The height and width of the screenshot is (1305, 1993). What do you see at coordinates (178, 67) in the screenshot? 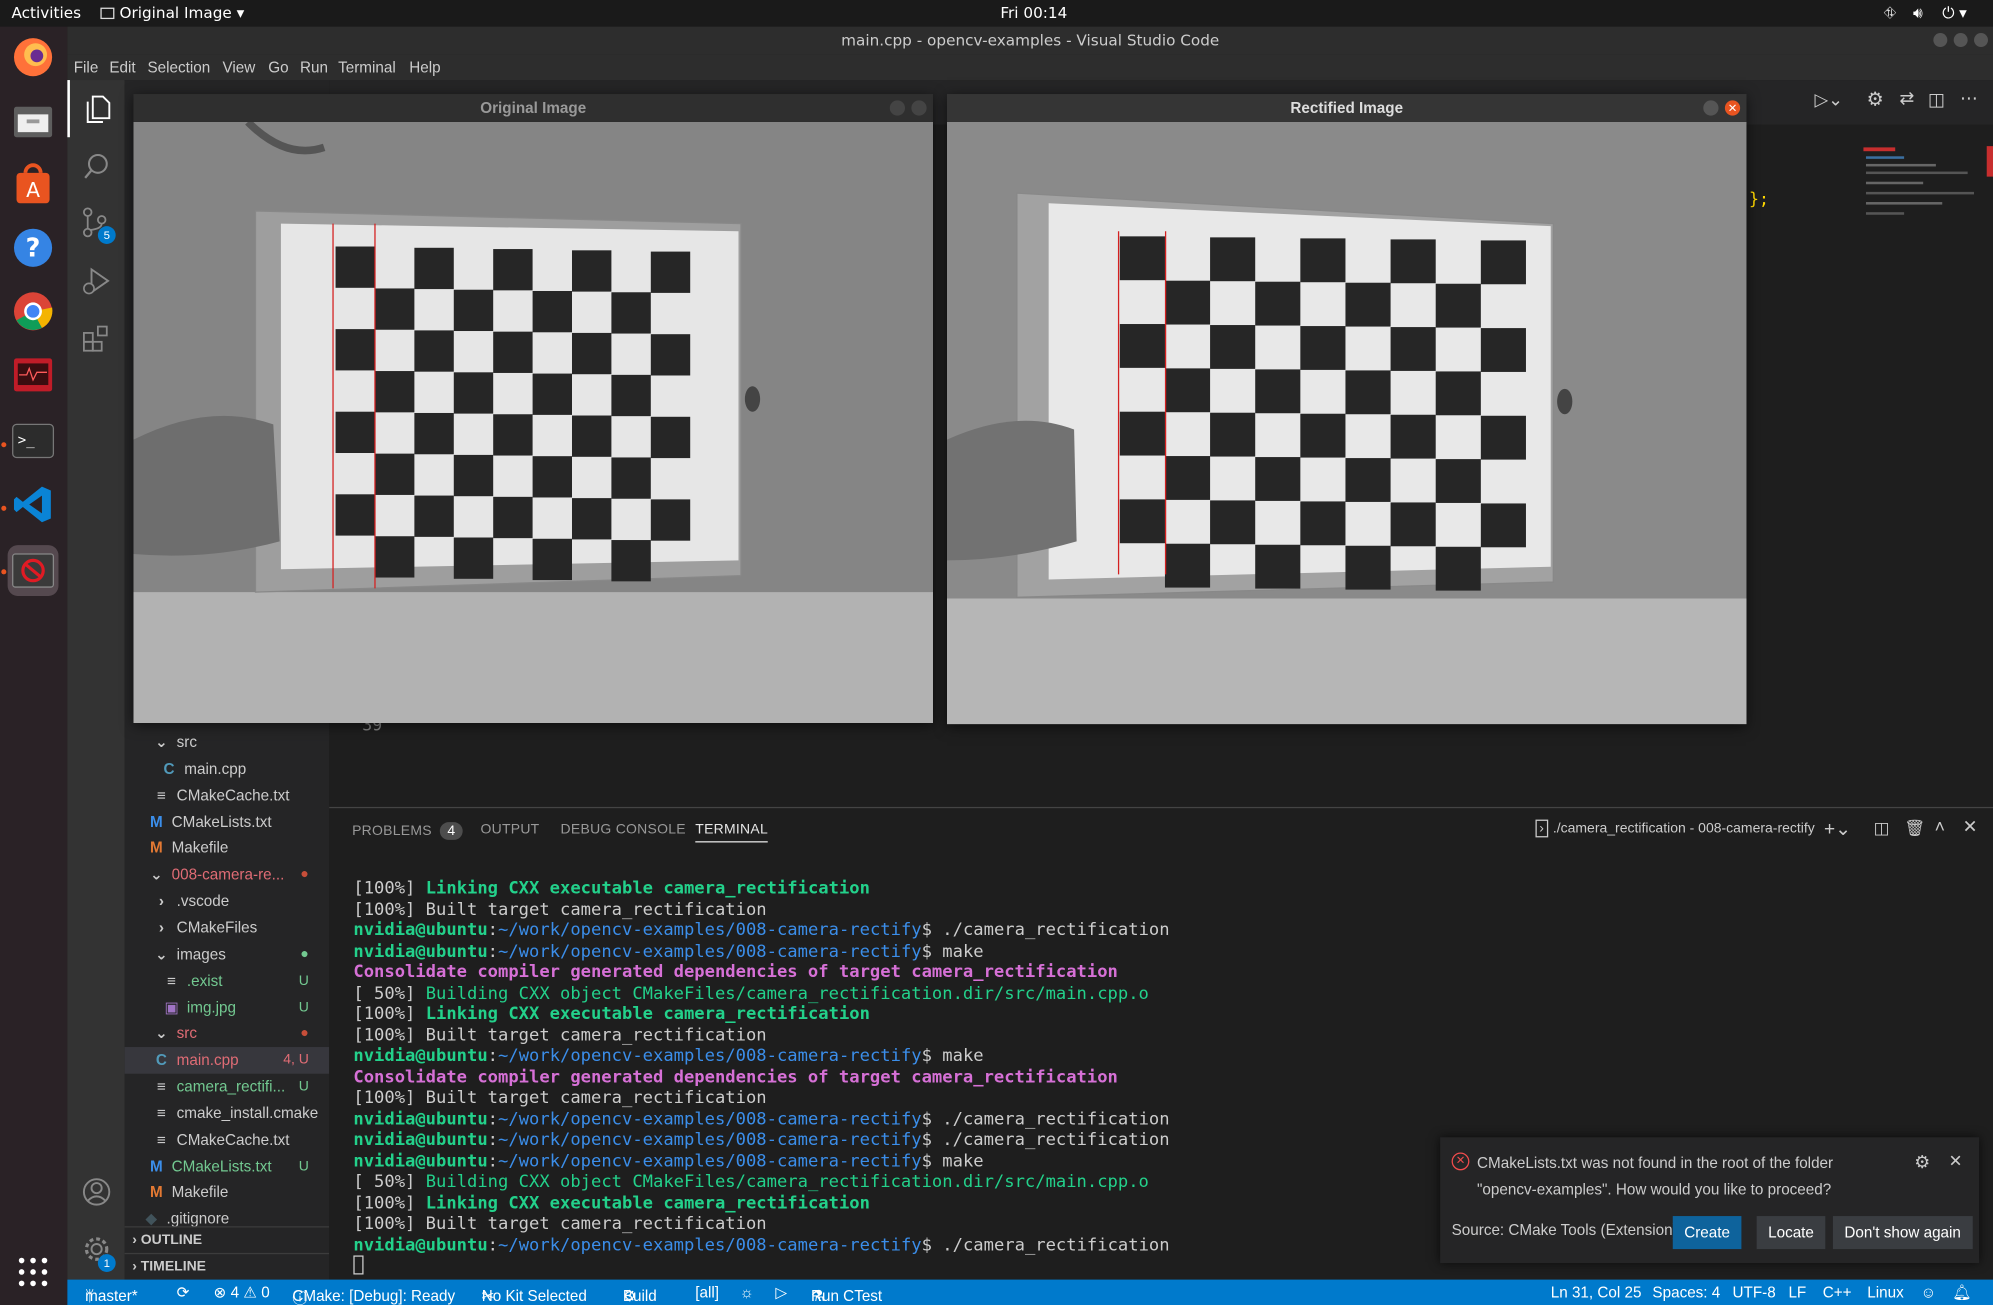
I see `menu-selection: Selection` at bounding box center [178, 67].